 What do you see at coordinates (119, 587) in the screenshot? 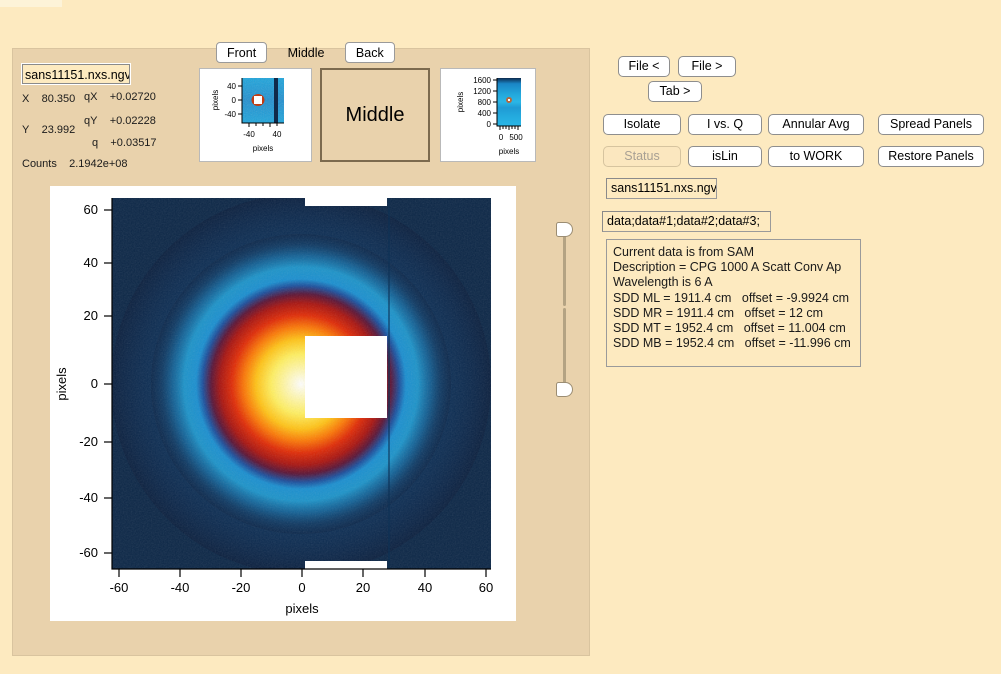
I see `plot-xtick-m60: -60` at bounding box center [119, 587].